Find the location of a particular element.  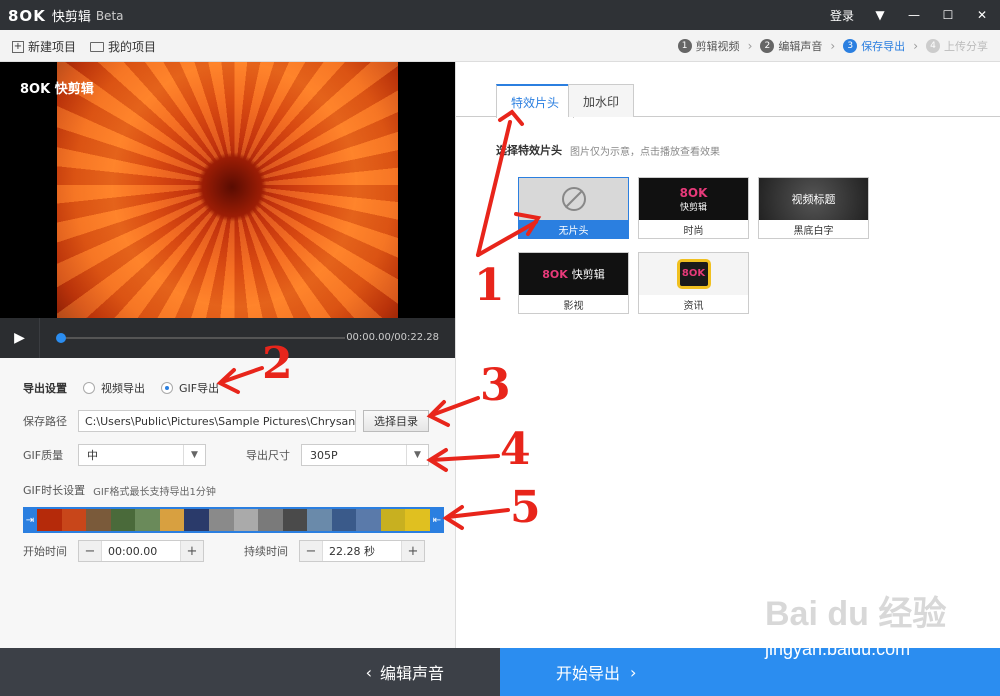

black-white-thumb: 视频标题 is located at coordinates (813, 199).